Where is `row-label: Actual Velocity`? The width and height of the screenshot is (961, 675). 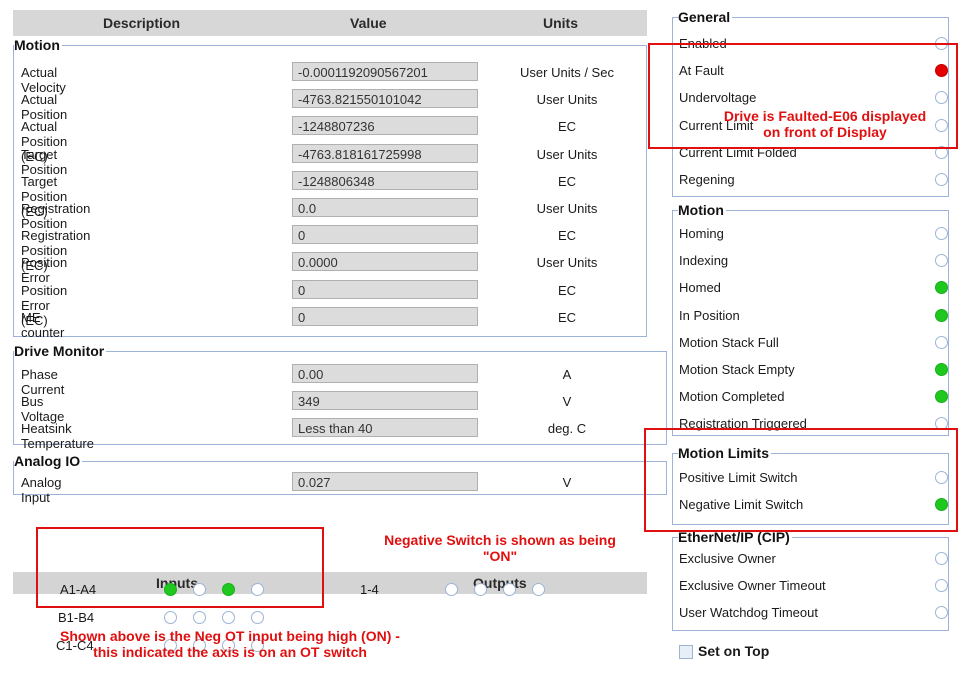
row-label: Actual Velocity is located at coordinates (43, 80).